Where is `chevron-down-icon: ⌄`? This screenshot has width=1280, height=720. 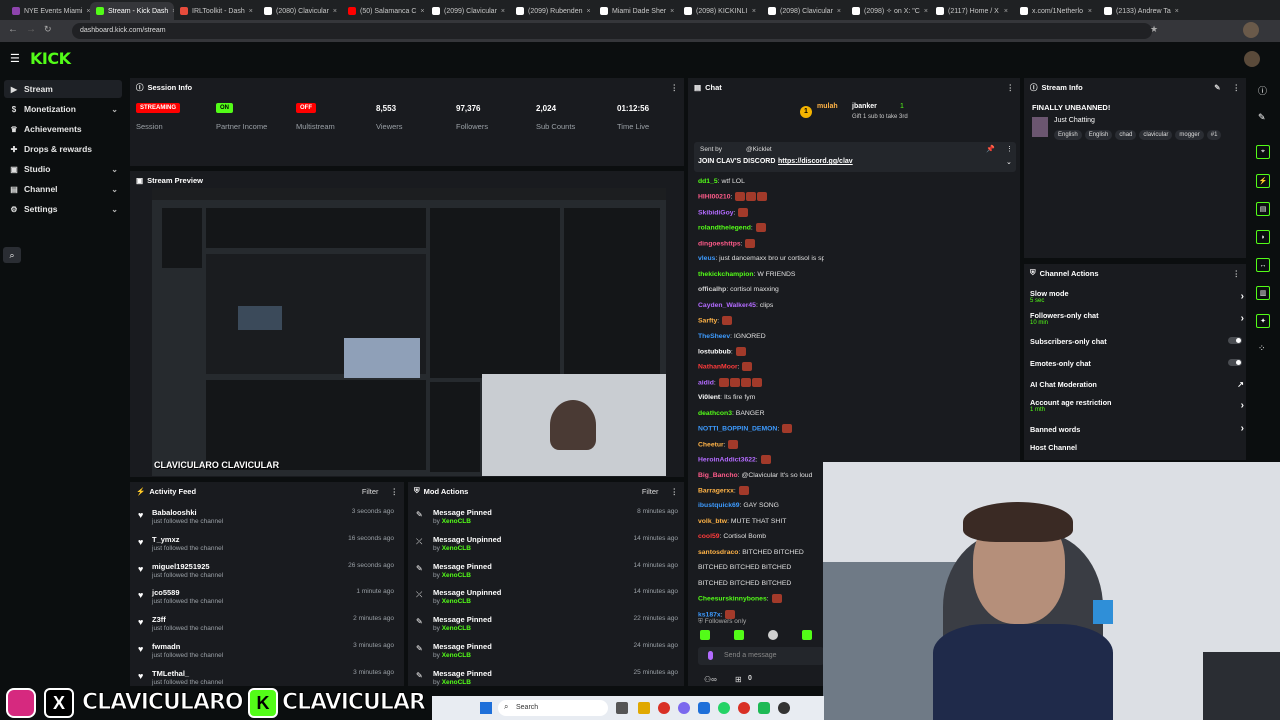
chevron-down-icon: ⌄ is located at coordinates (1009, 162).